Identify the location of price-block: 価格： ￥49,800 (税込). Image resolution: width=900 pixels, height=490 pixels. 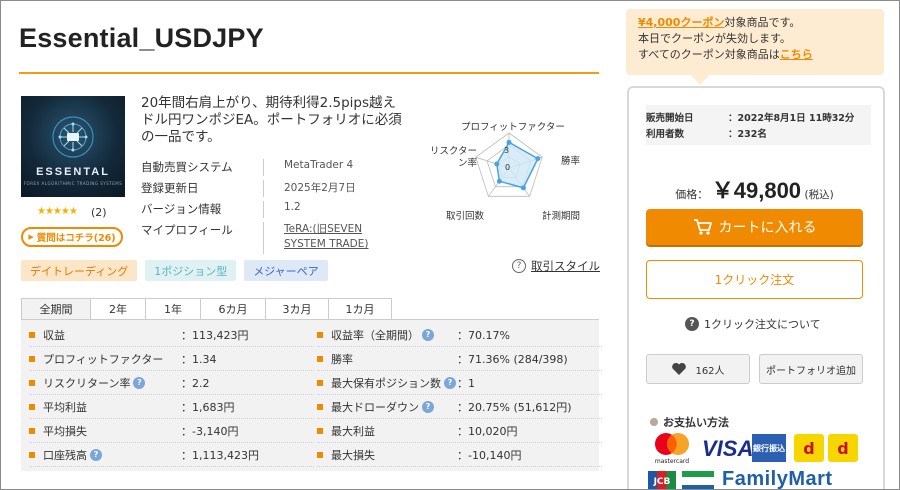
(754, 189).